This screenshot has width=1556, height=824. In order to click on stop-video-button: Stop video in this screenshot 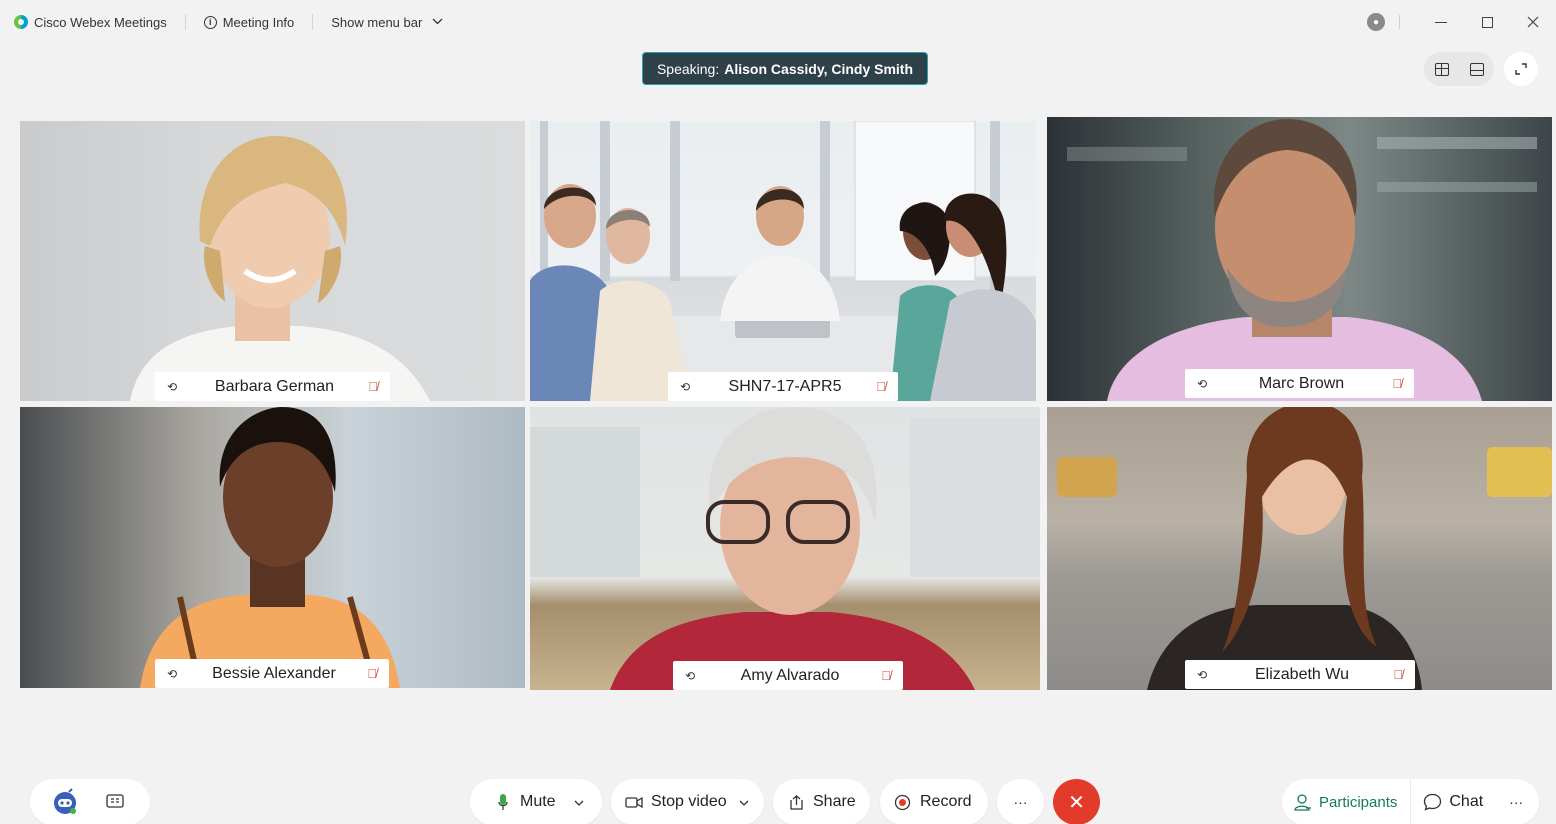, I will do `click(676, 802)`.